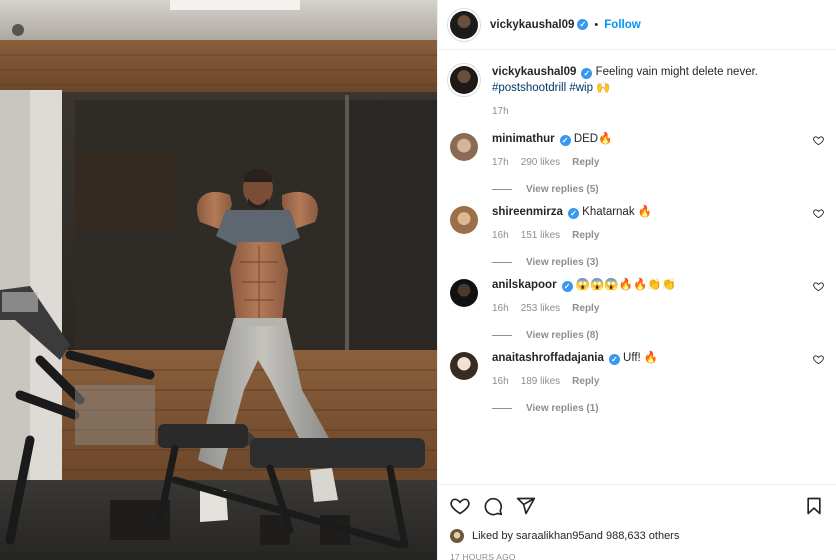 Image resolution: width=836 pixels, height=560 pixels. I want to click on liked-by-user: saraalikhan95, so click(550, 536).